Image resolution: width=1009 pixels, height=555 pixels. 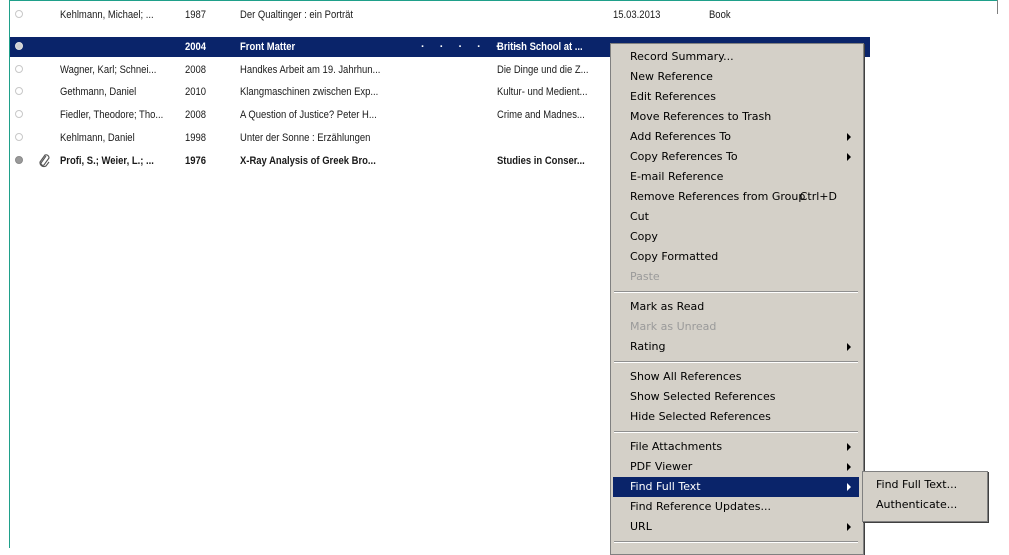 I want to click on menu-item-label: Copy, so click(x=644, y=236).